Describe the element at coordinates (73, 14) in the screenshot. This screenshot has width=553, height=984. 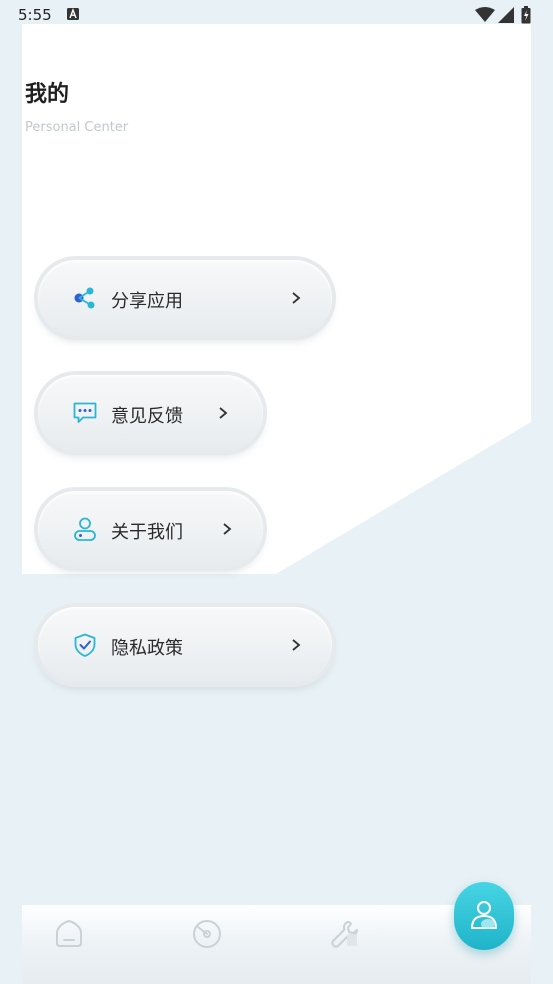
I see `notification-a-icon` at that location.